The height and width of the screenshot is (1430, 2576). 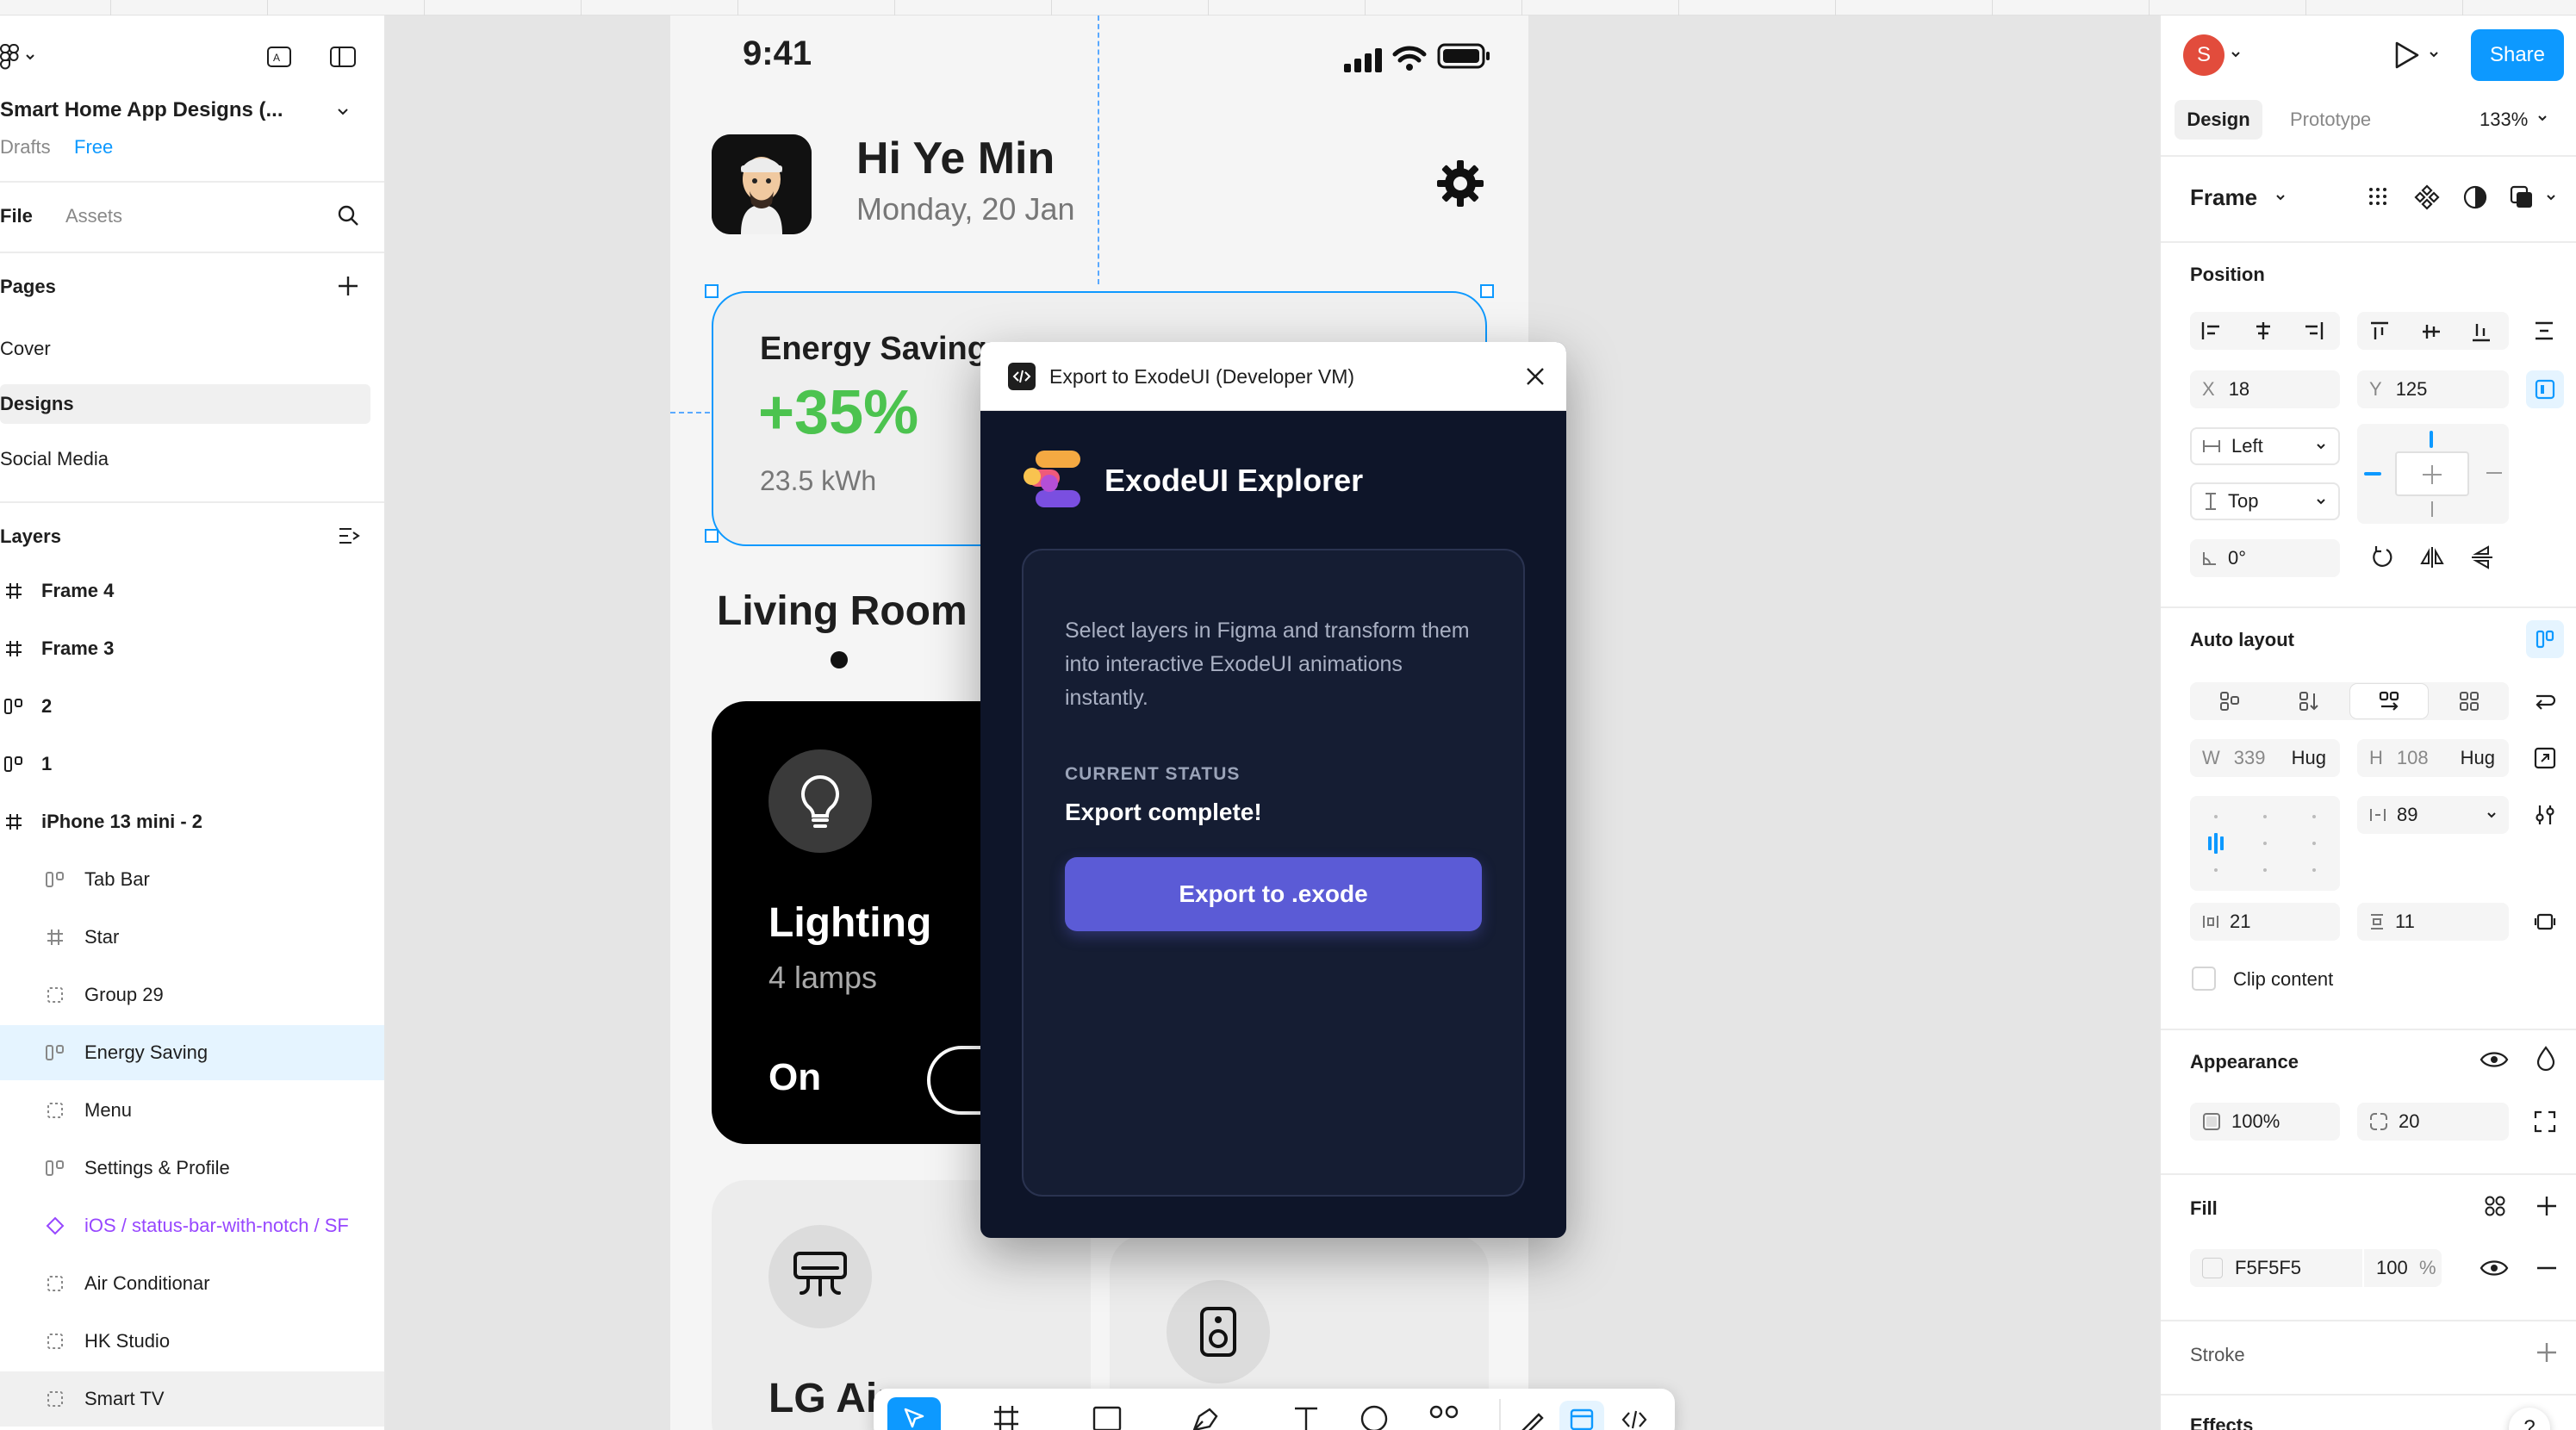 I want to click on width-field: W 339 Hug, so click(x=2265, y=758).